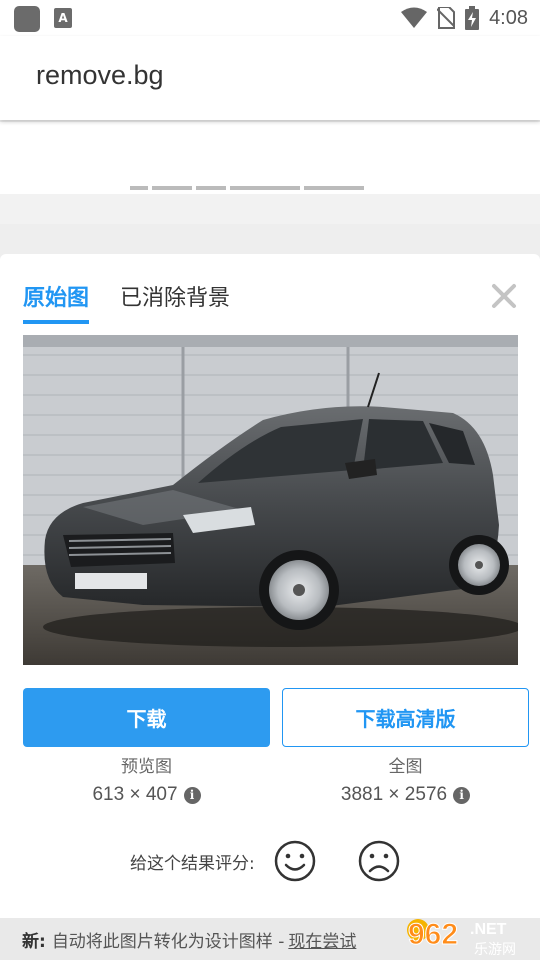  I want to click on try-now-link: 现在尝试, so click(322, 939).